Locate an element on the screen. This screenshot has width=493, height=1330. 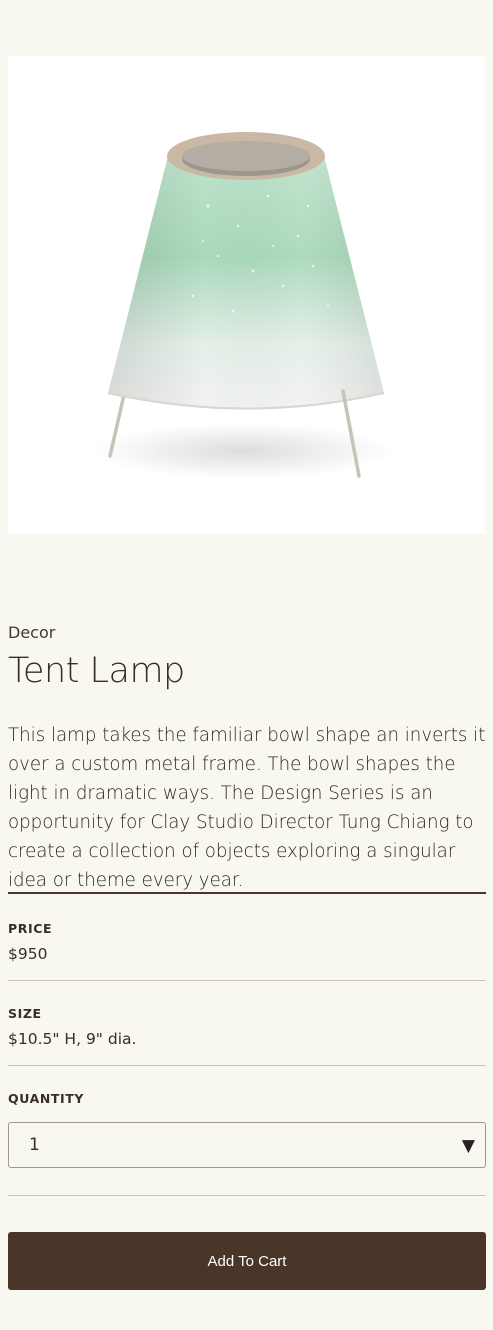
size-divider is located at coordinates (247, 1065).